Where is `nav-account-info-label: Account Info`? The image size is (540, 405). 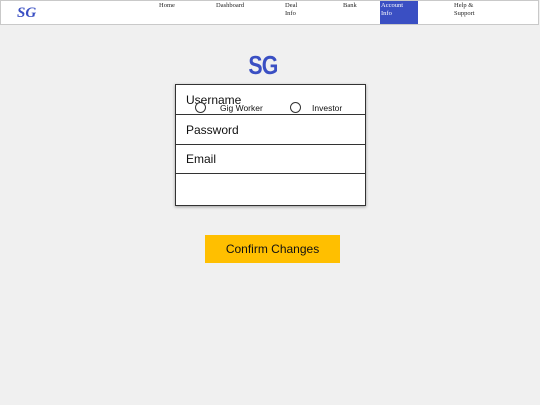
nav-account-info-label: Account Info is located at coordinates (392, 9).